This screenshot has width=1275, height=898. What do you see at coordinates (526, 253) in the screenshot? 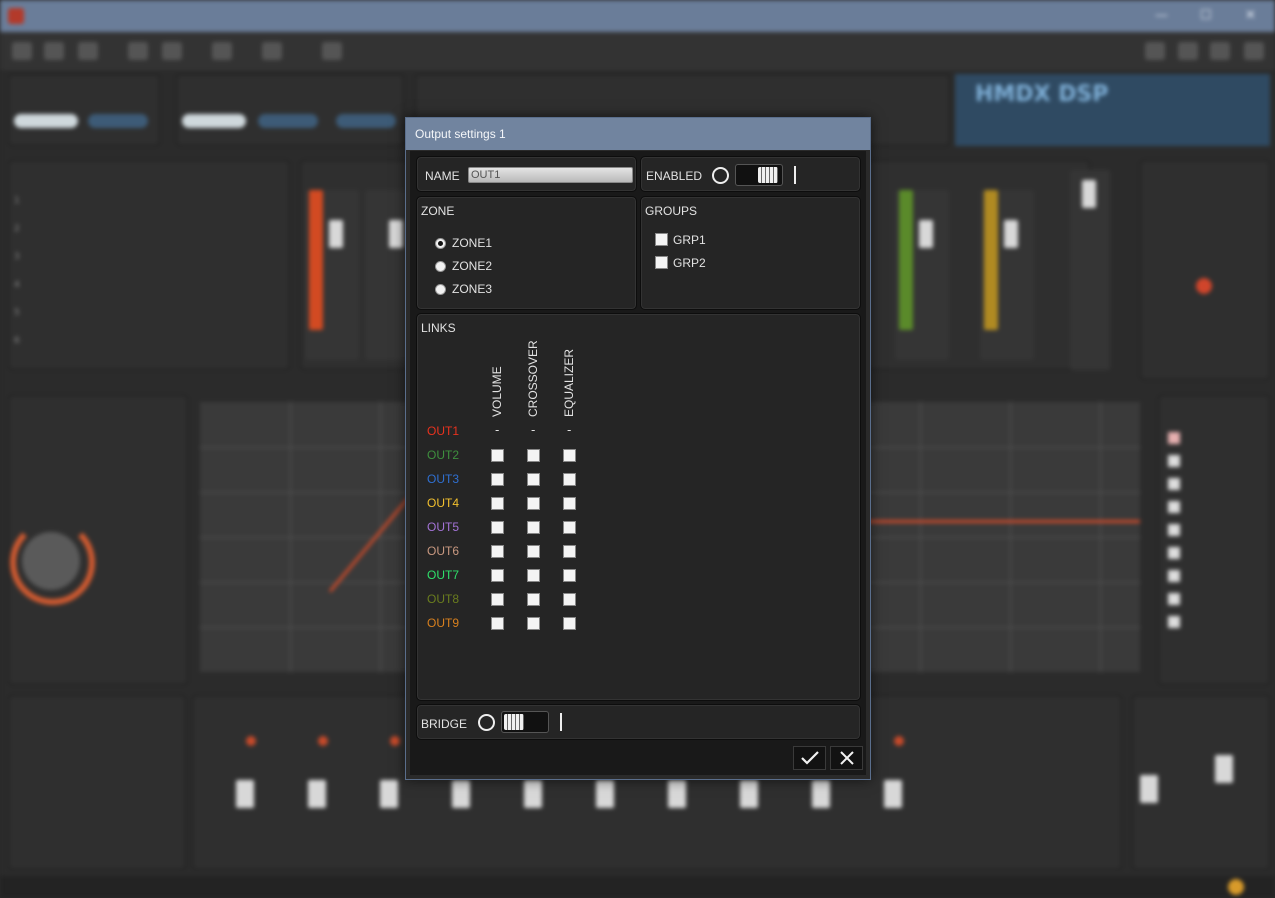
I see `zone-section: ZONE ZONE1 ZONE2 ZONE3` at bounding box center [526, 253].